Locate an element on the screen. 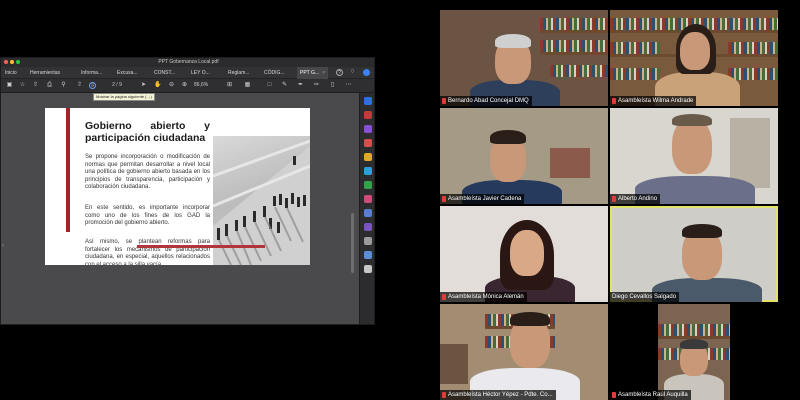 Image resolution: width=800 pixels, height=400 pixels. star-icon: ☆ is located at coordinates (22, 85).